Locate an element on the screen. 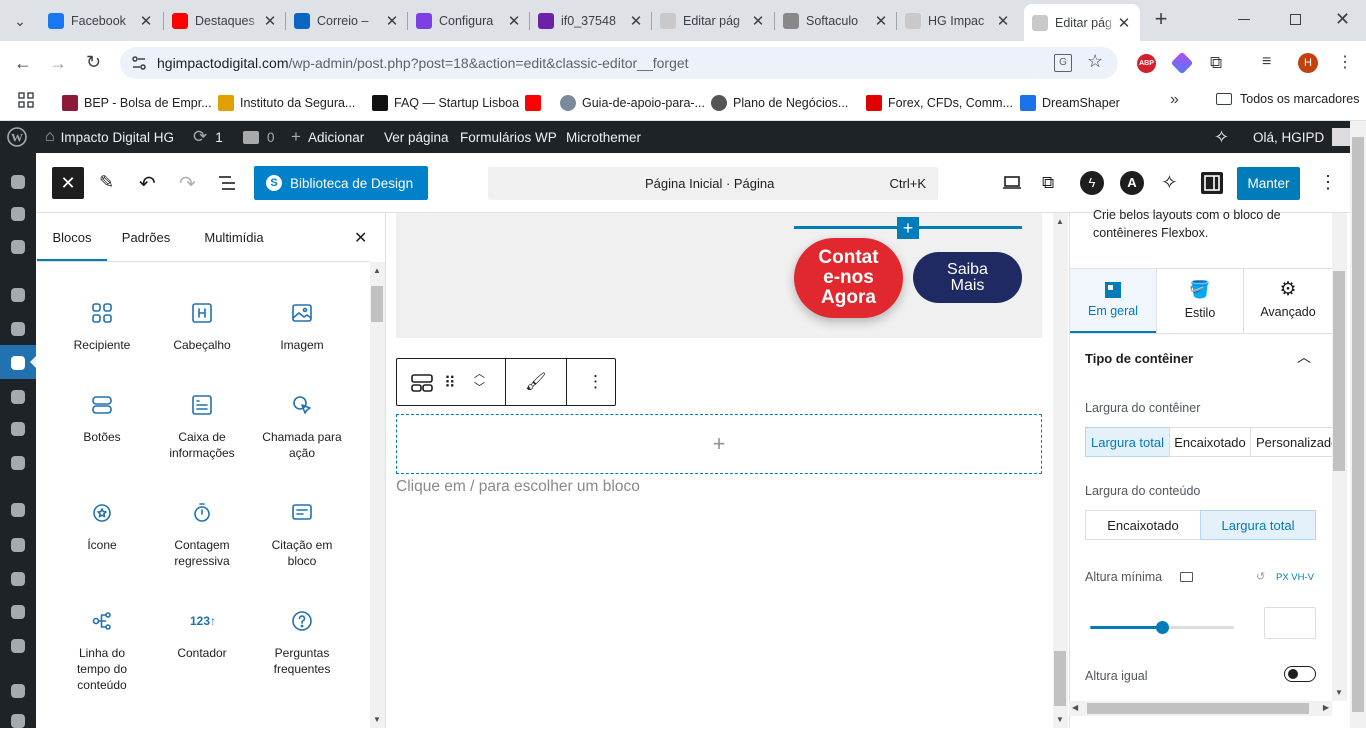 The height and width of the screenshot is (731, 1366). browser-tab: if0_37548 ✕ is located at coordinates (591, 21).